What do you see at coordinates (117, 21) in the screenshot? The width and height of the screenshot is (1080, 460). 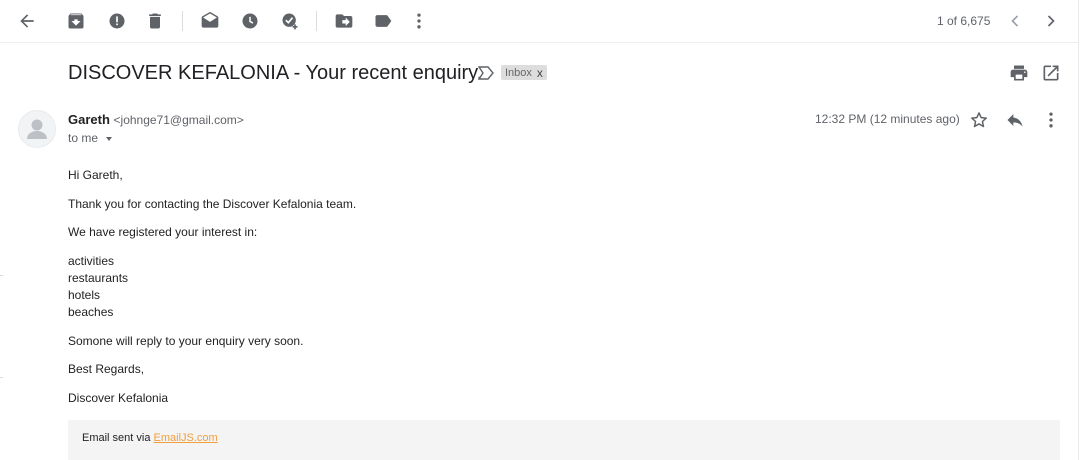 I see `report-spam-icon` at bounding box center [117, 21].